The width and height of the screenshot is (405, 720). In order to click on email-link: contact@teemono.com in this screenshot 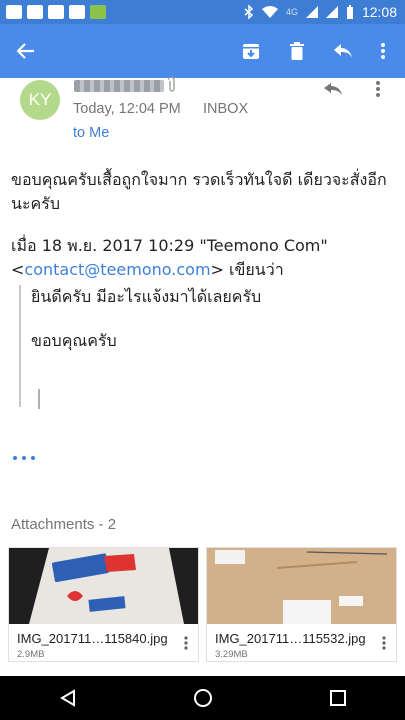, I will do `click(117, 269)`.